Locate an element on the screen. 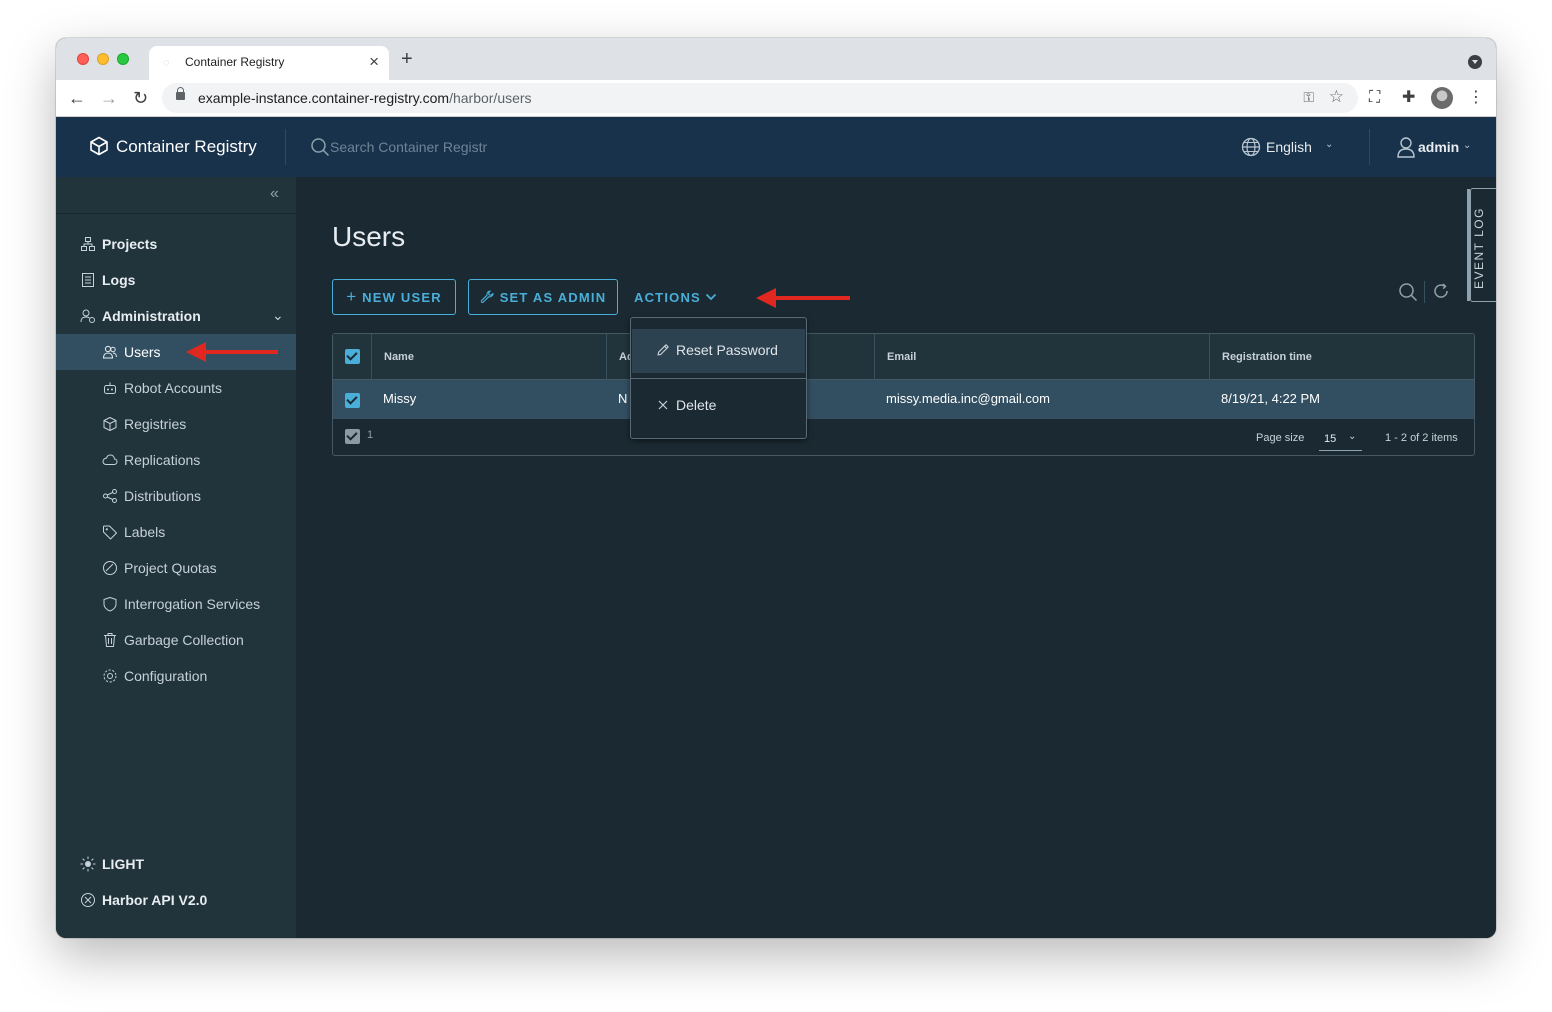  new-user-button: + NEW USER is located at coordinates (394, 297).